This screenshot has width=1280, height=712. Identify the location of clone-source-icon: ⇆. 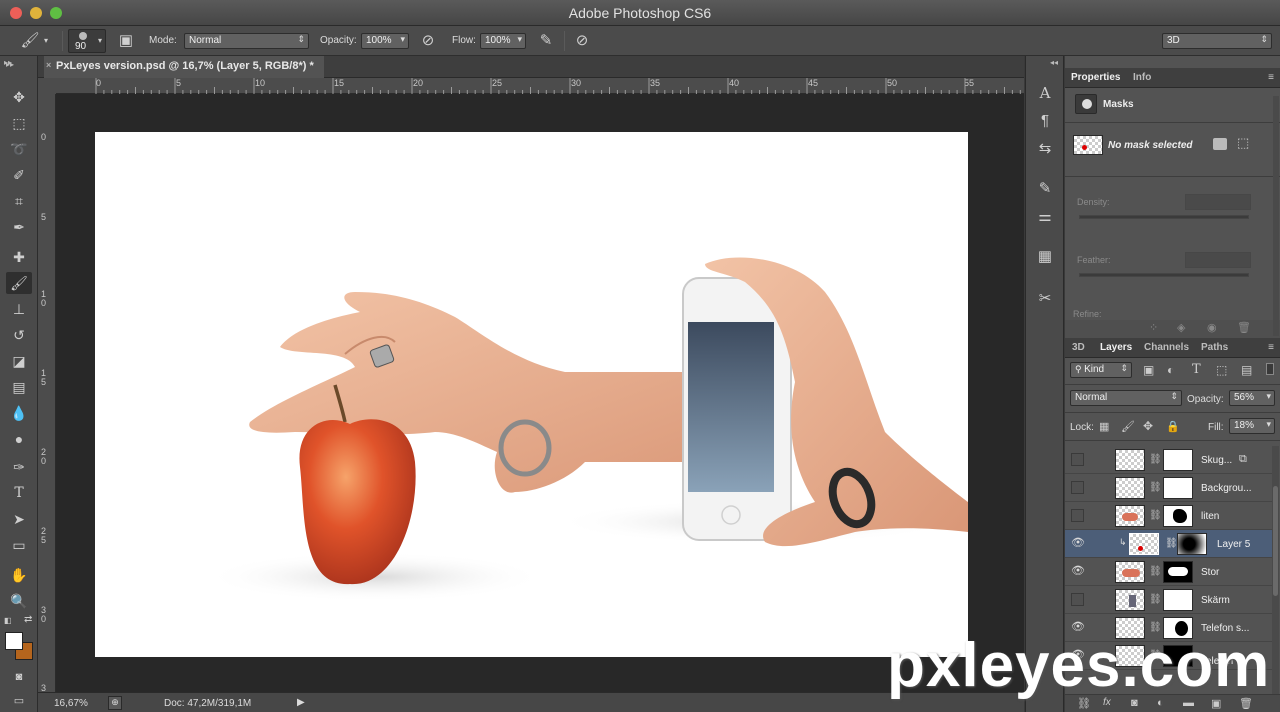
(1045, 149).